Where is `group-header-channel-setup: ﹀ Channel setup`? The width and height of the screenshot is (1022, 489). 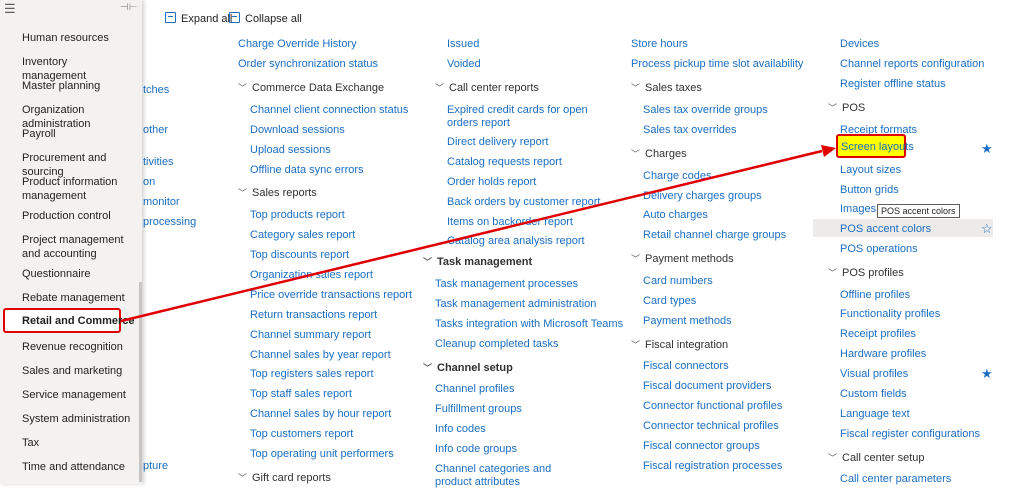
group-header-channel-setup: ﹀ Channel setup is located at coordinates (468, 367).